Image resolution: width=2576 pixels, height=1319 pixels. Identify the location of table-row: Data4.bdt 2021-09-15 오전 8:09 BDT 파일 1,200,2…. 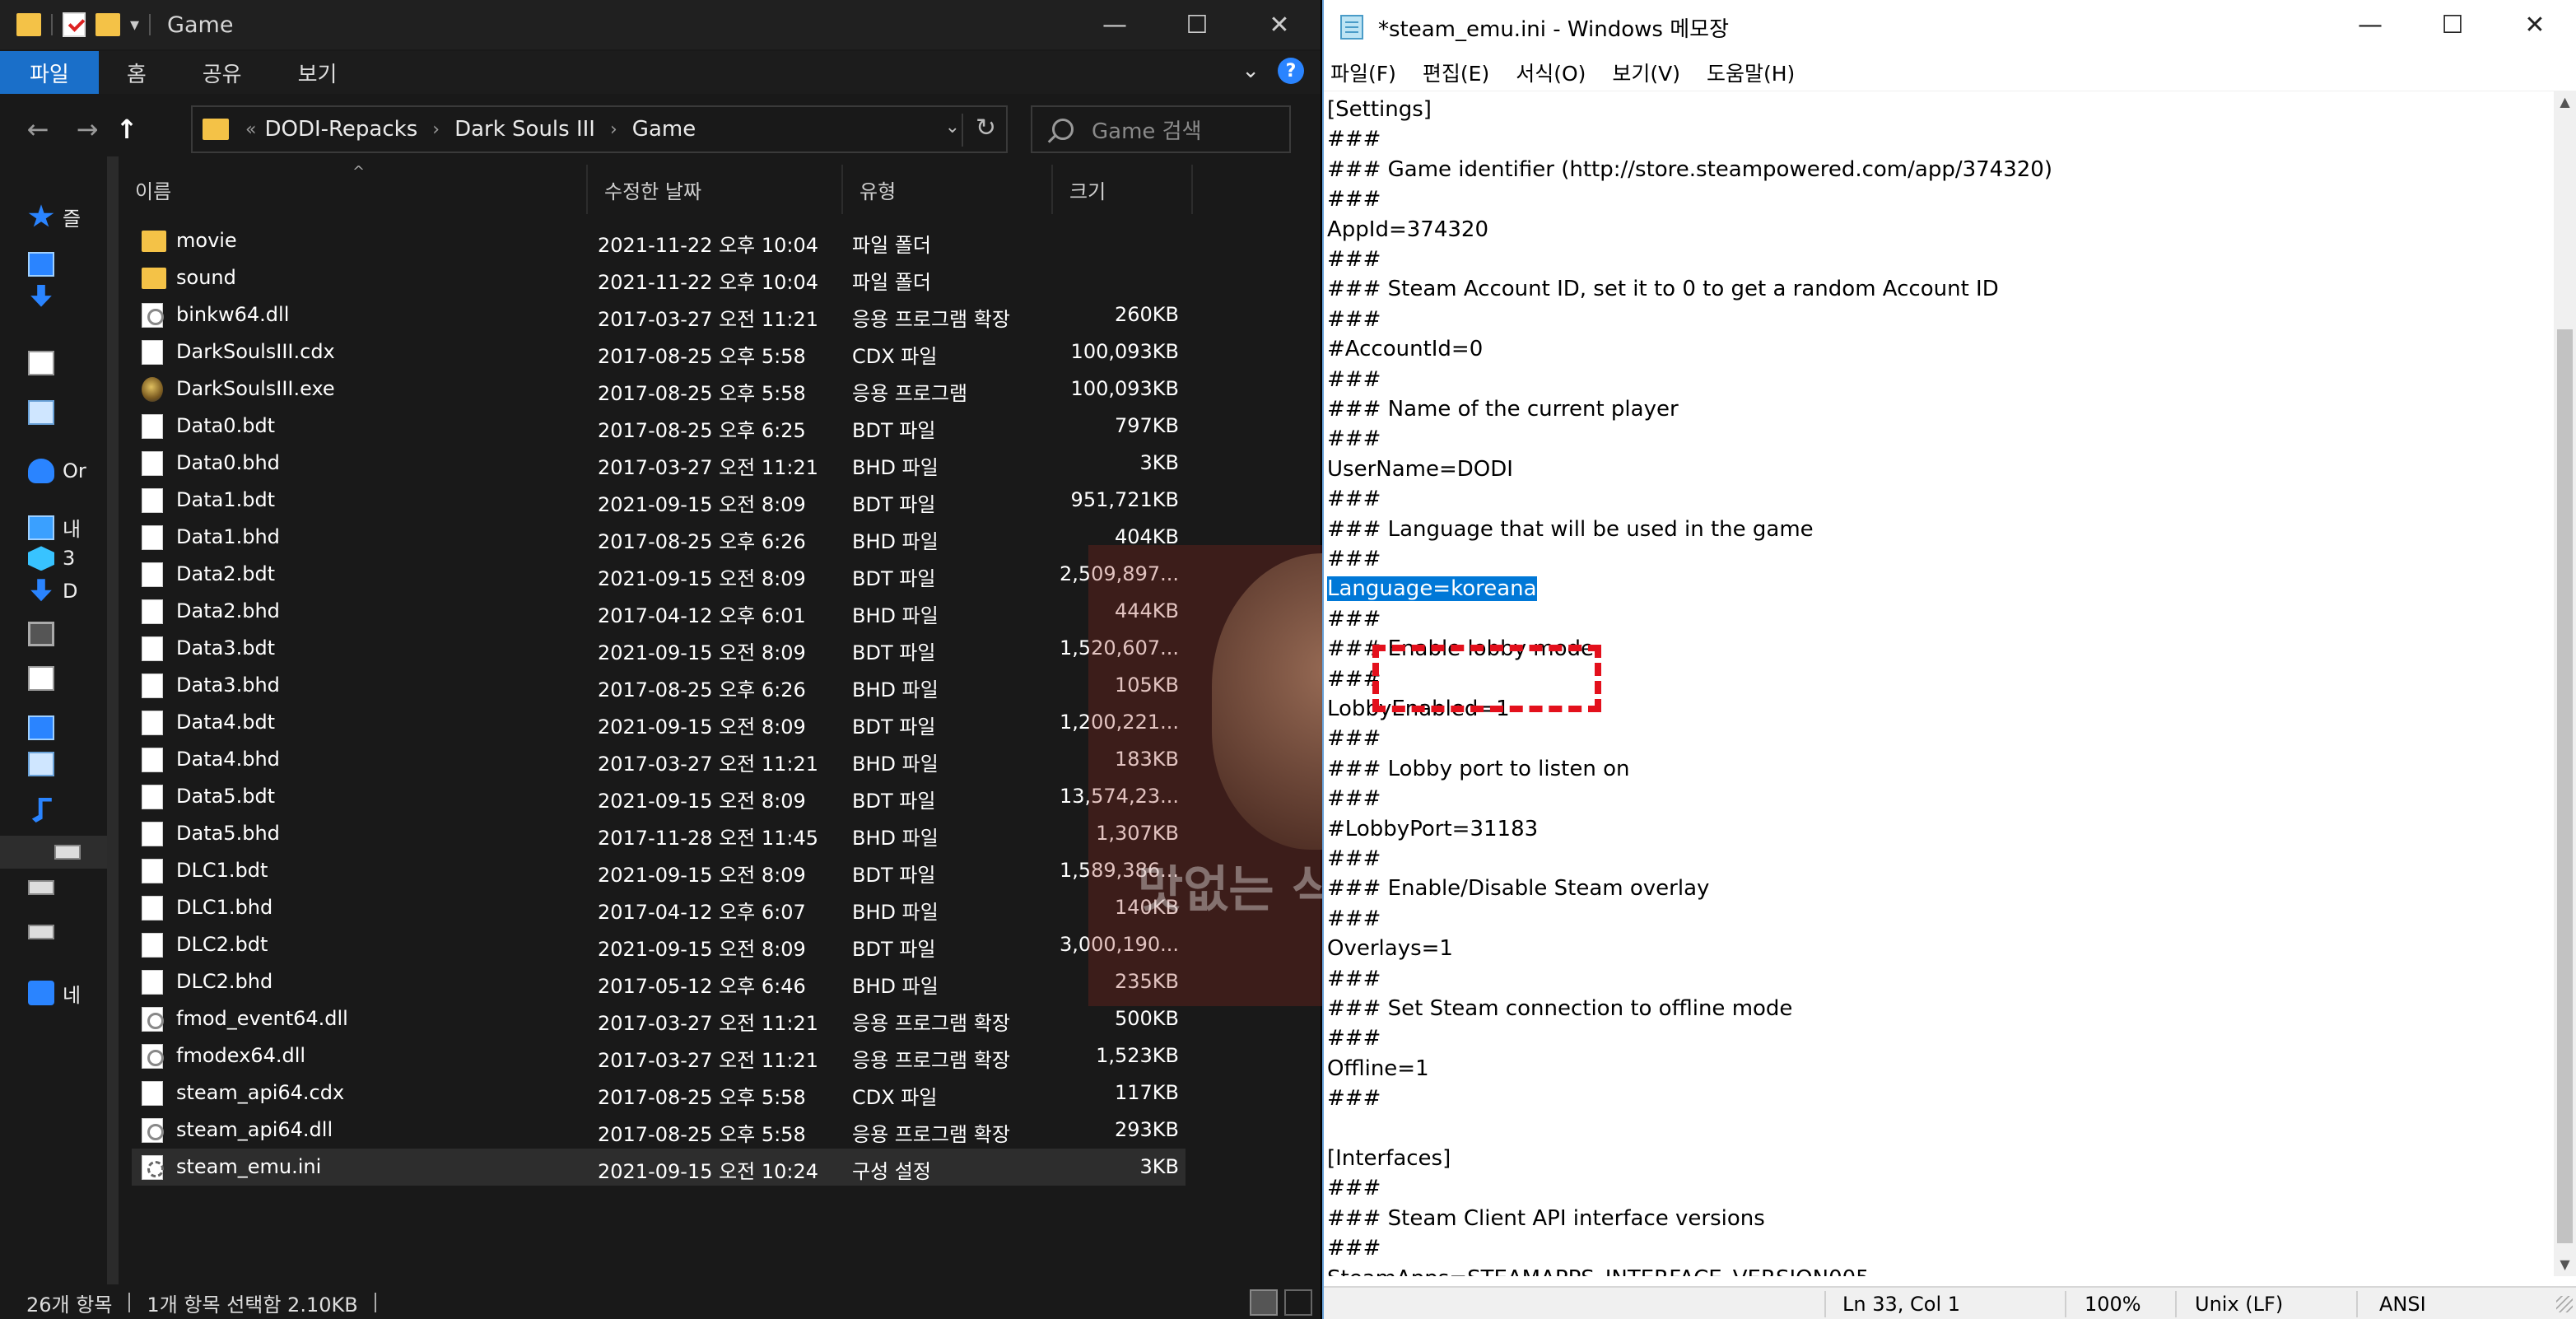
(659, 722).